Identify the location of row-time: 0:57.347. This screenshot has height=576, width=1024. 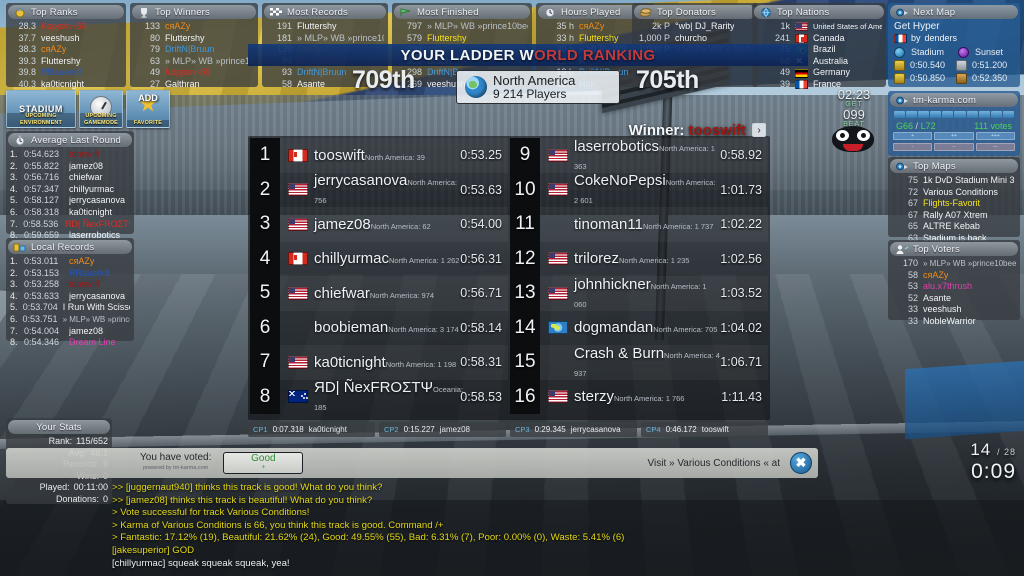
(42, 188).